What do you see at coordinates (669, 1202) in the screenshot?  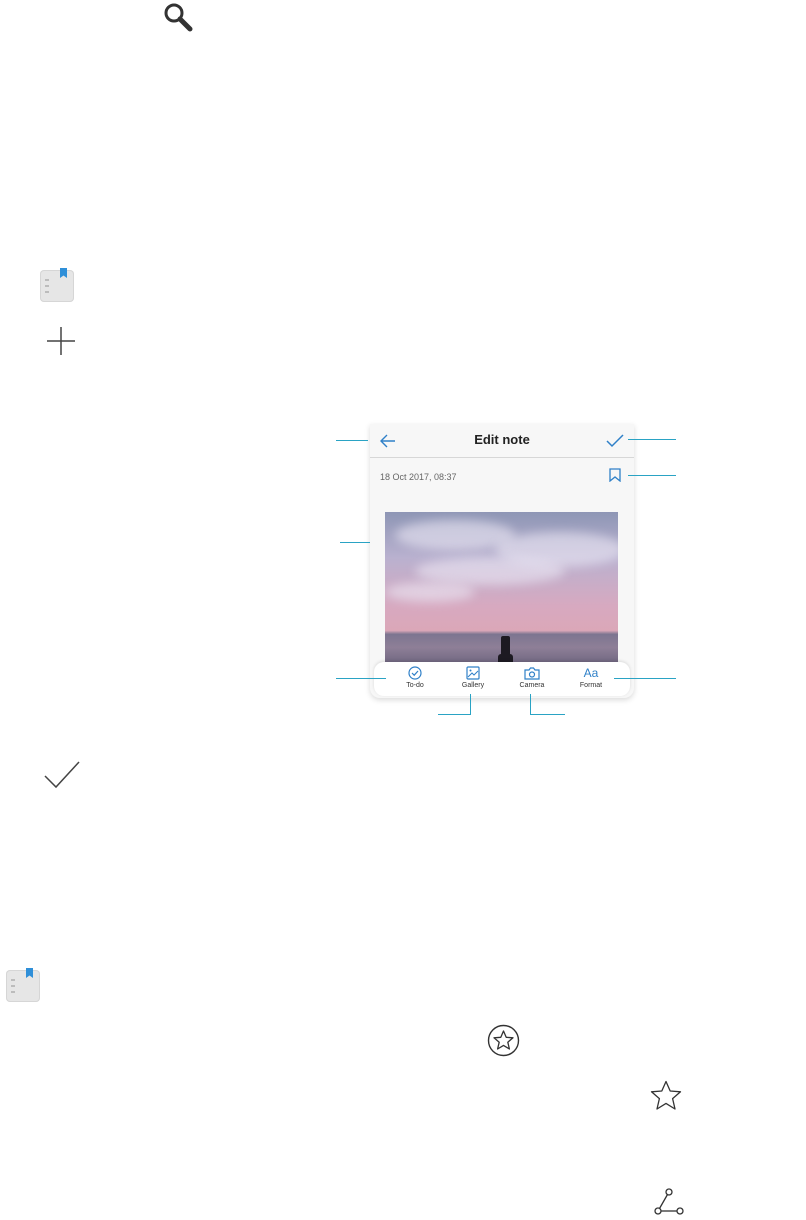 I see `share-icon` at bounding box center [669, 1202].